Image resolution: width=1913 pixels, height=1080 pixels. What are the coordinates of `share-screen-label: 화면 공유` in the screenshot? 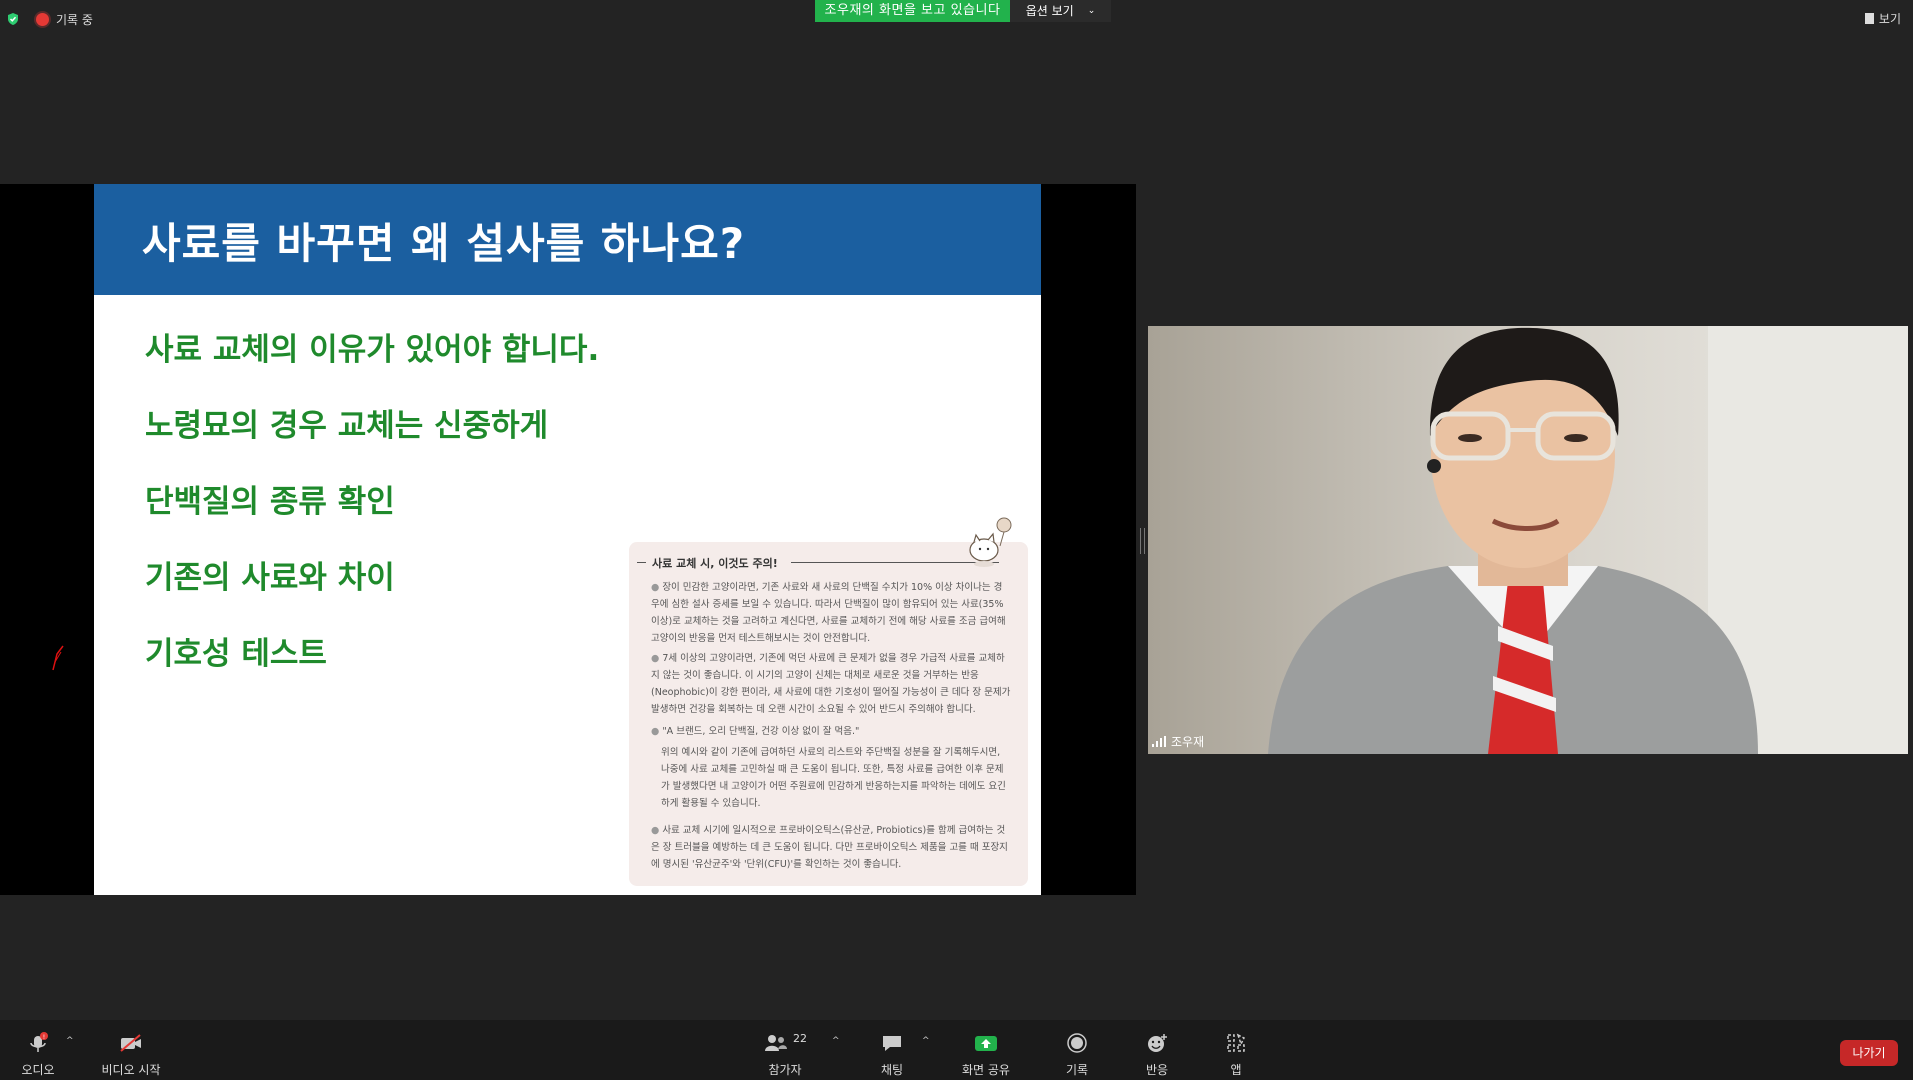 It's located at (986, 1070).